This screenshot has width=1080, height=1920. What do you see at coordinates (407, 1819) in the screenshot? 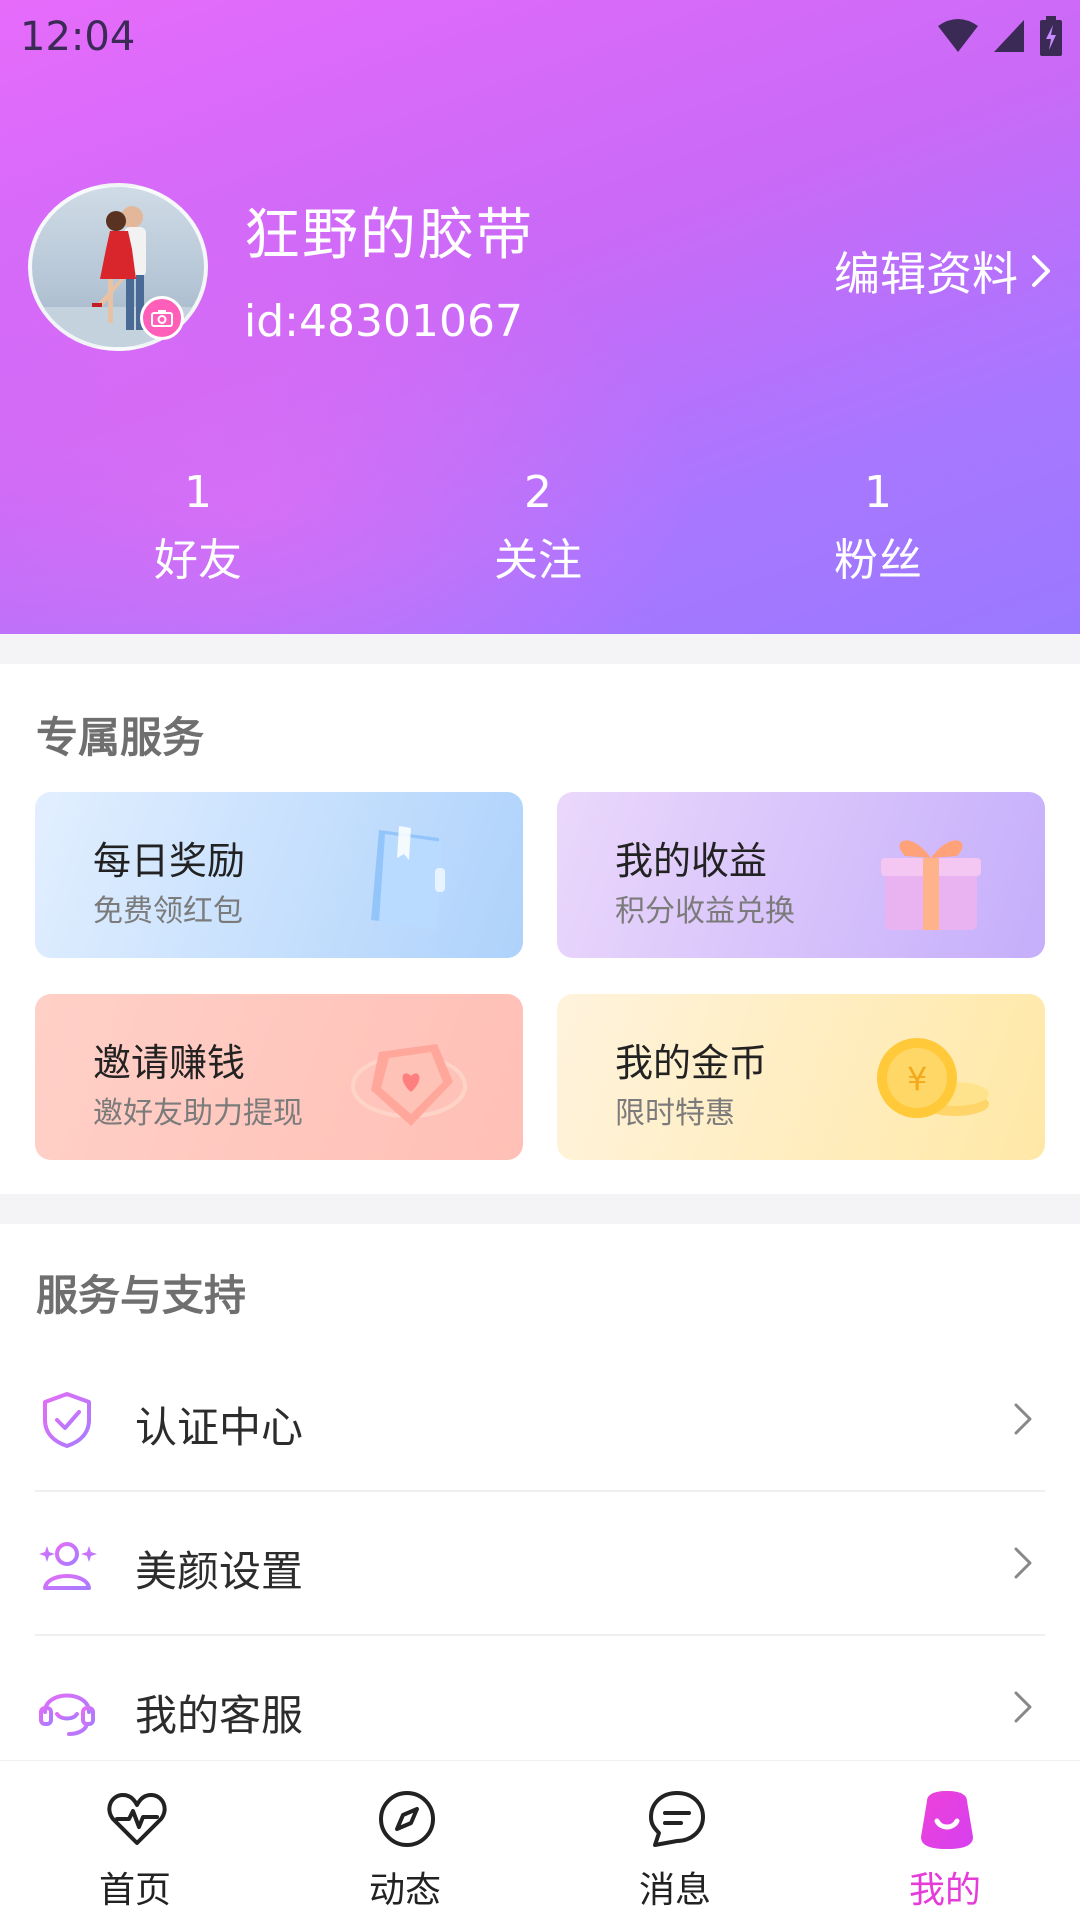
I see `compass-icon` at bounding box center [407, 1819].